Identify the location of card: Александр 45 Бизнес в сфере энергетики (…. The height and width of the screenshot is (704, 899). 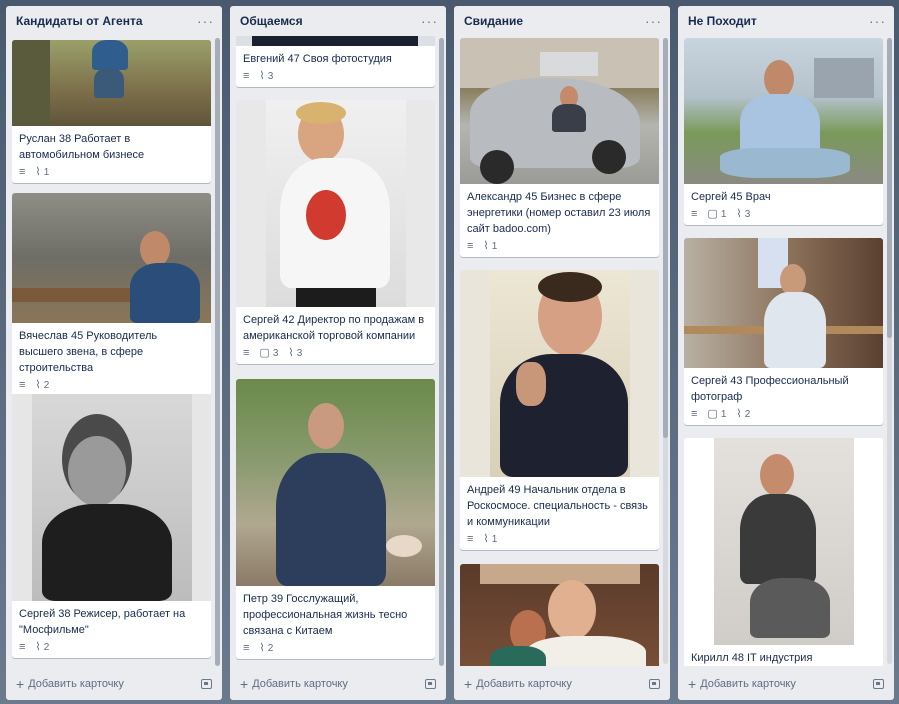
(559, 147).